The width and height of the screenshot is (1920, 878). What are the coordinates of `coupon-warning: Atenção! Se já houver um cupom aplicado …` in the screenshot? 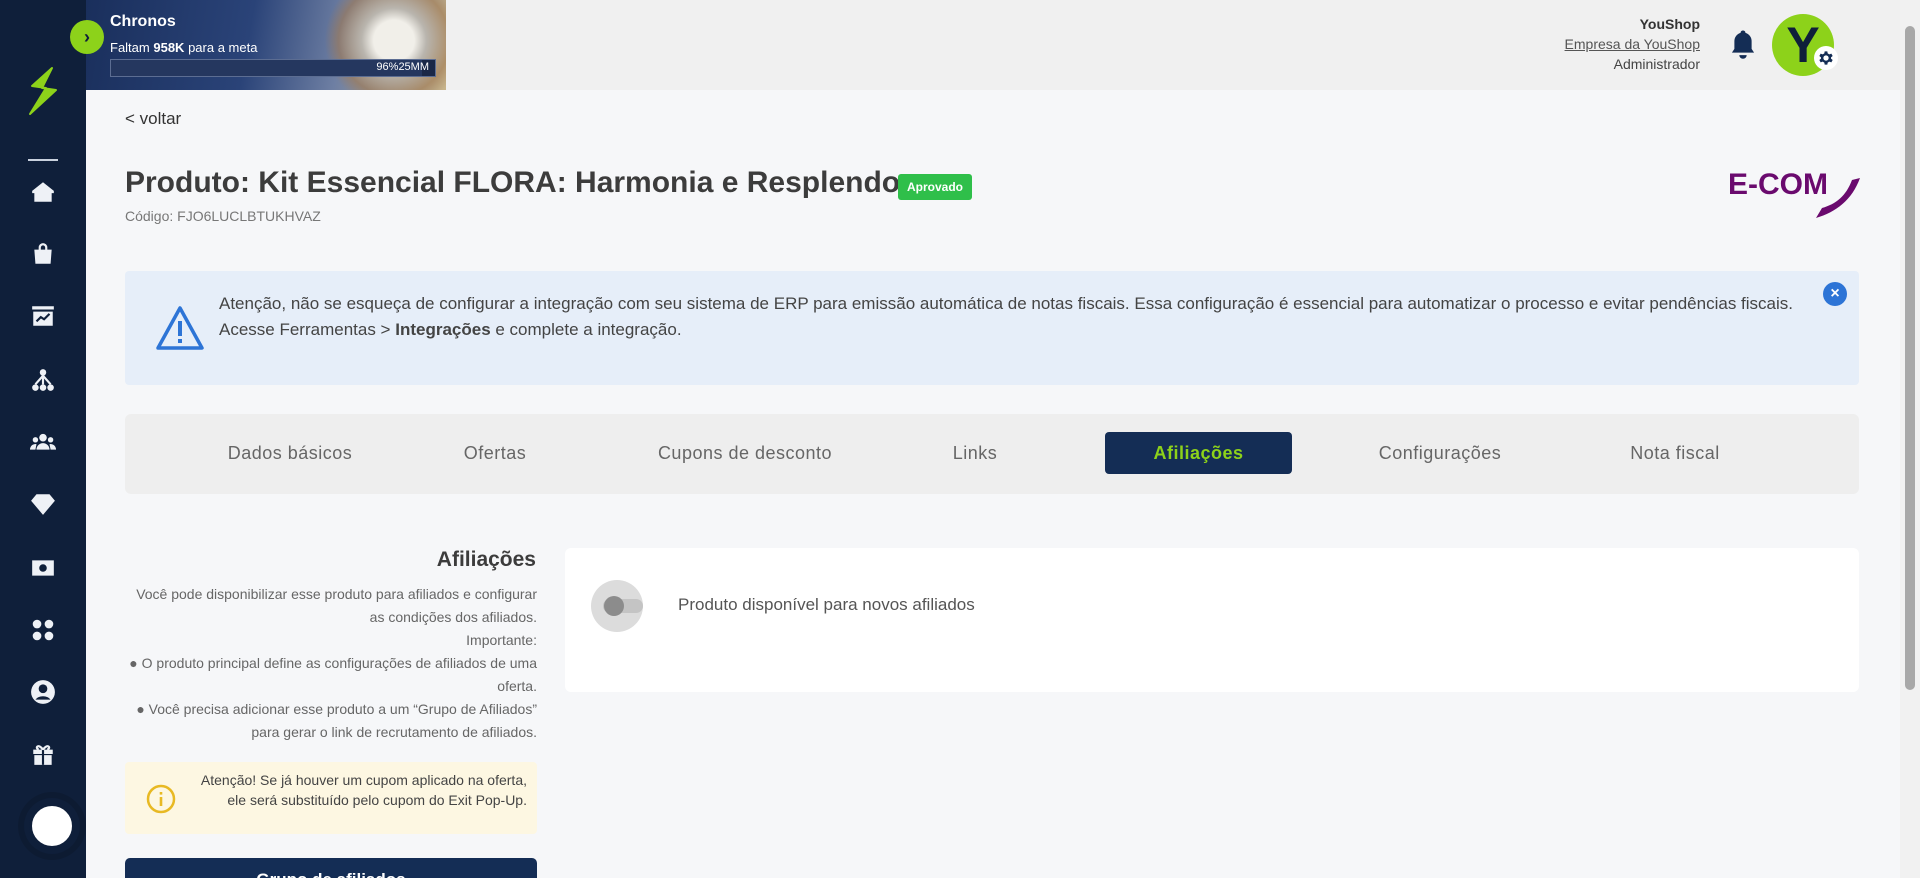 It's located at (331, 798).